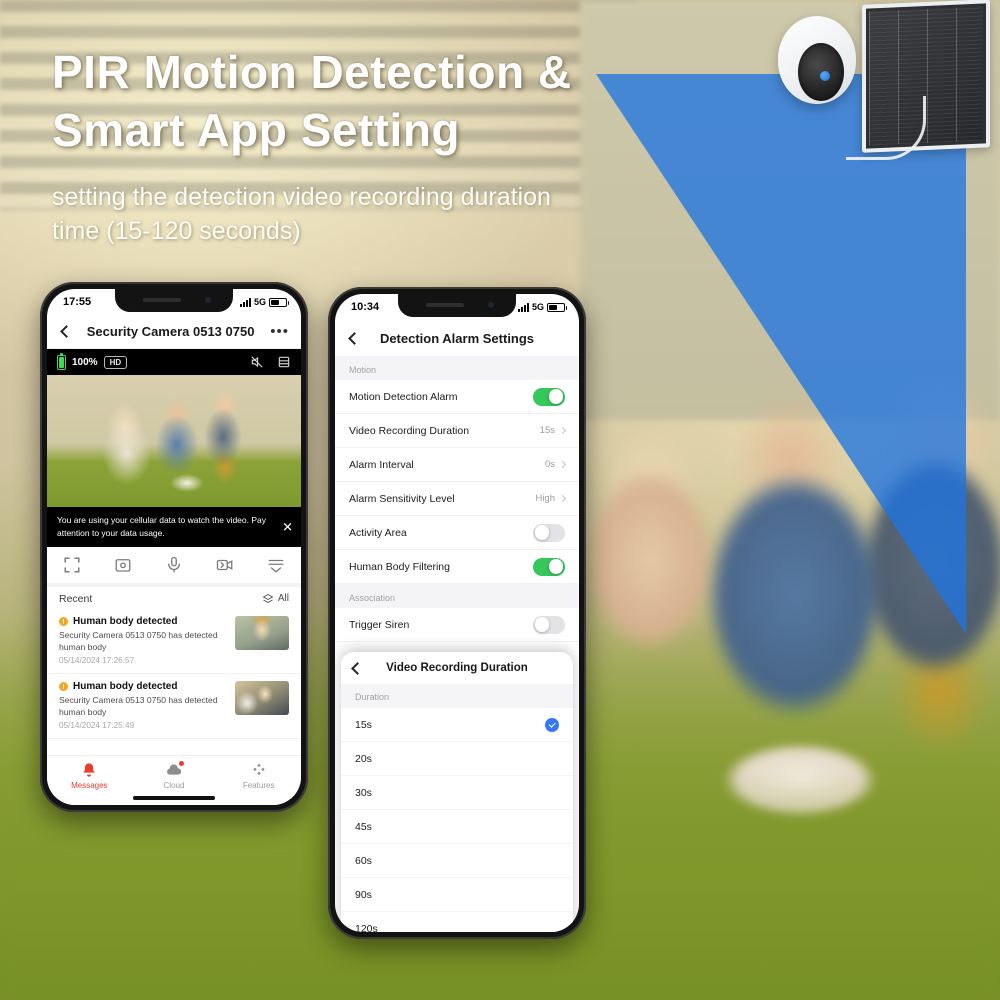  Describe the element at coordinates (457, 465) in the screenshot. I see `setting-alarm-interval: Alarm Interval 0s` at that location.